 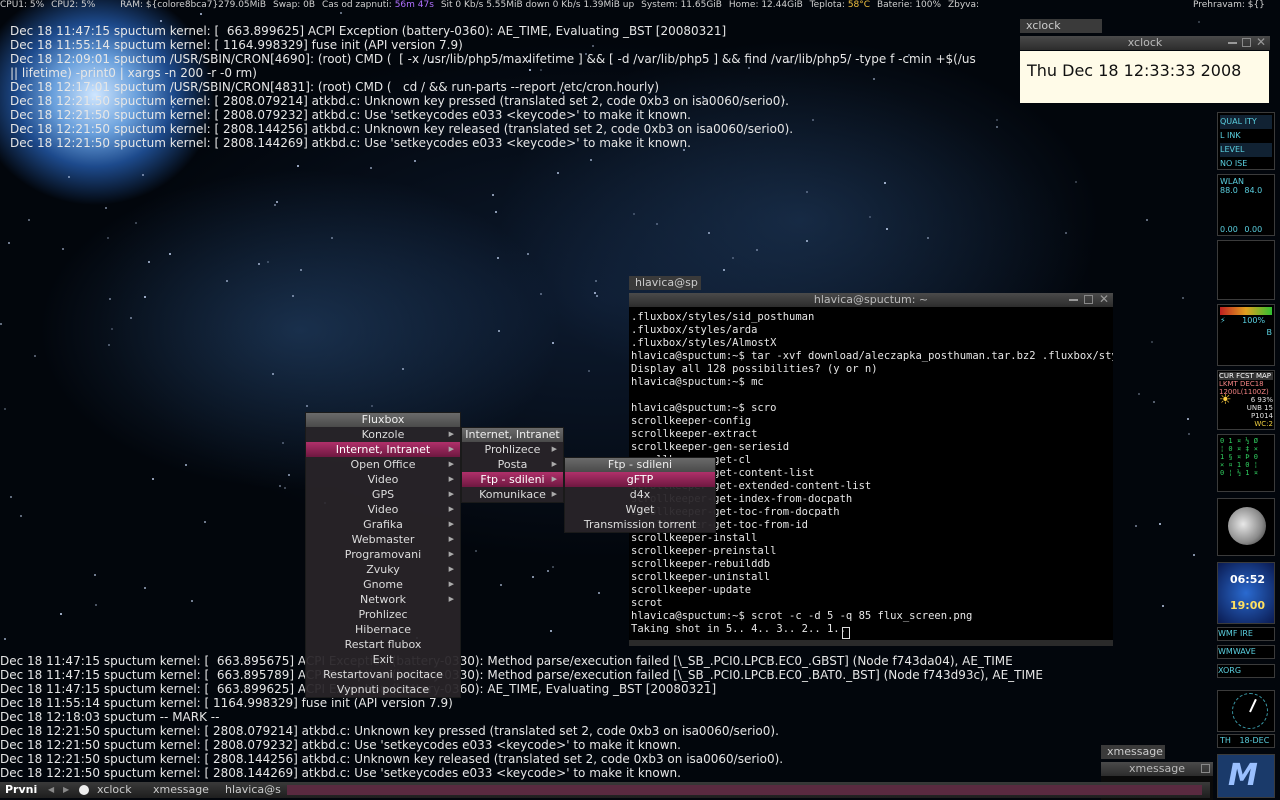 What do you see at coordinates (383, 689) in the screenshot?
I see `menu-item: Vypnuti pocitace` at bounding box center [383, 689].